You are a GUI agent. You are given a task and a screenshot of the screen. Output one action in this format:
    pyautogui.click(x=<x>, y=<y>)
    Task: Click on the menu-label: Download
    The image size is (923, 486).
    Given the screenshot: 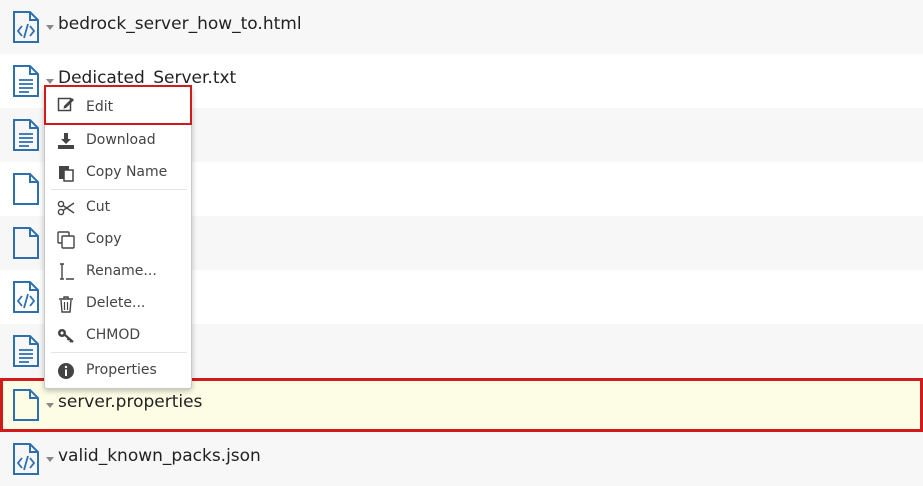 What is the action you would take?
    pyautogui.click(x=121, y=140)
    